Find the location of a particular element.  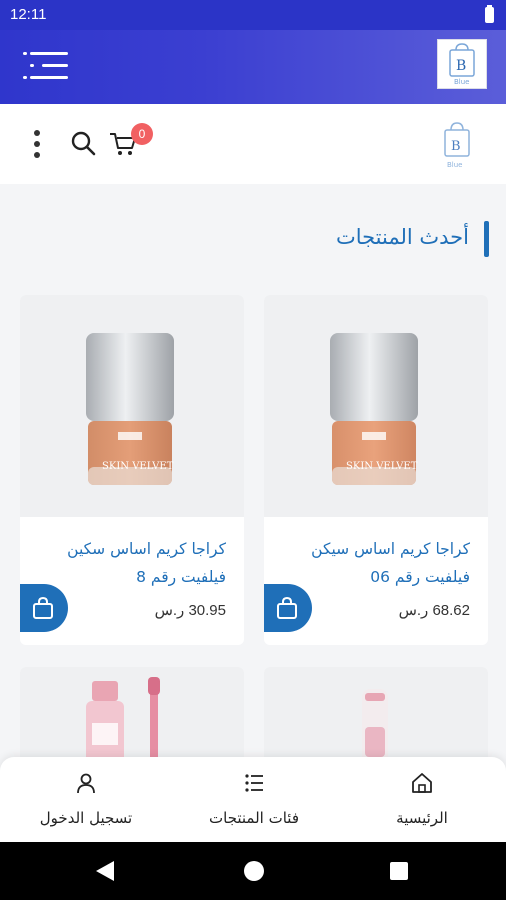

logo-bag-icon: B Blue is located at coordinates (462, 64).